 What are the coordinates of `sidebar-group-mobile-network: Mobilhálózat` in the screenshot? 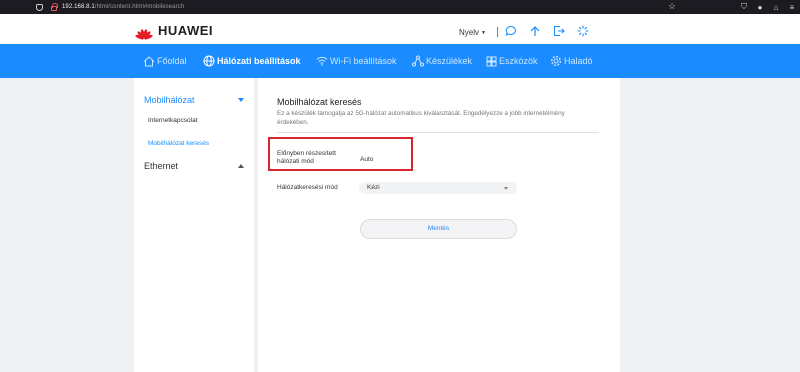 It's located at (169, 100).